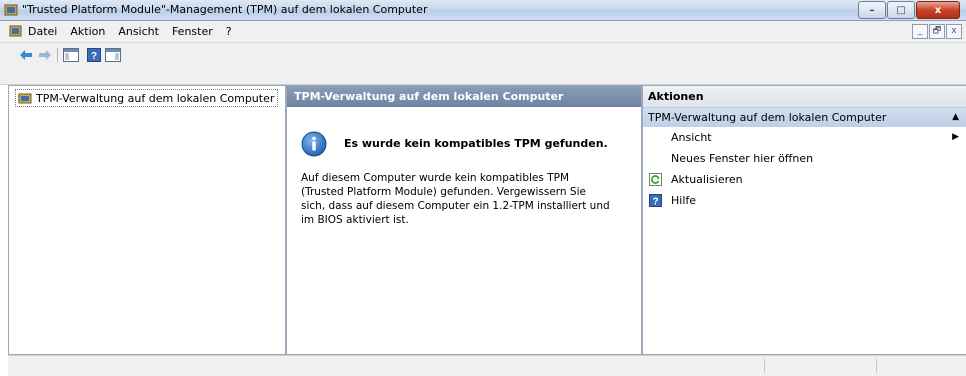 The image size is (966, 376). I want to click on action-neues-fenster: Neues Fenster hier öffnen, so click(804, 158).